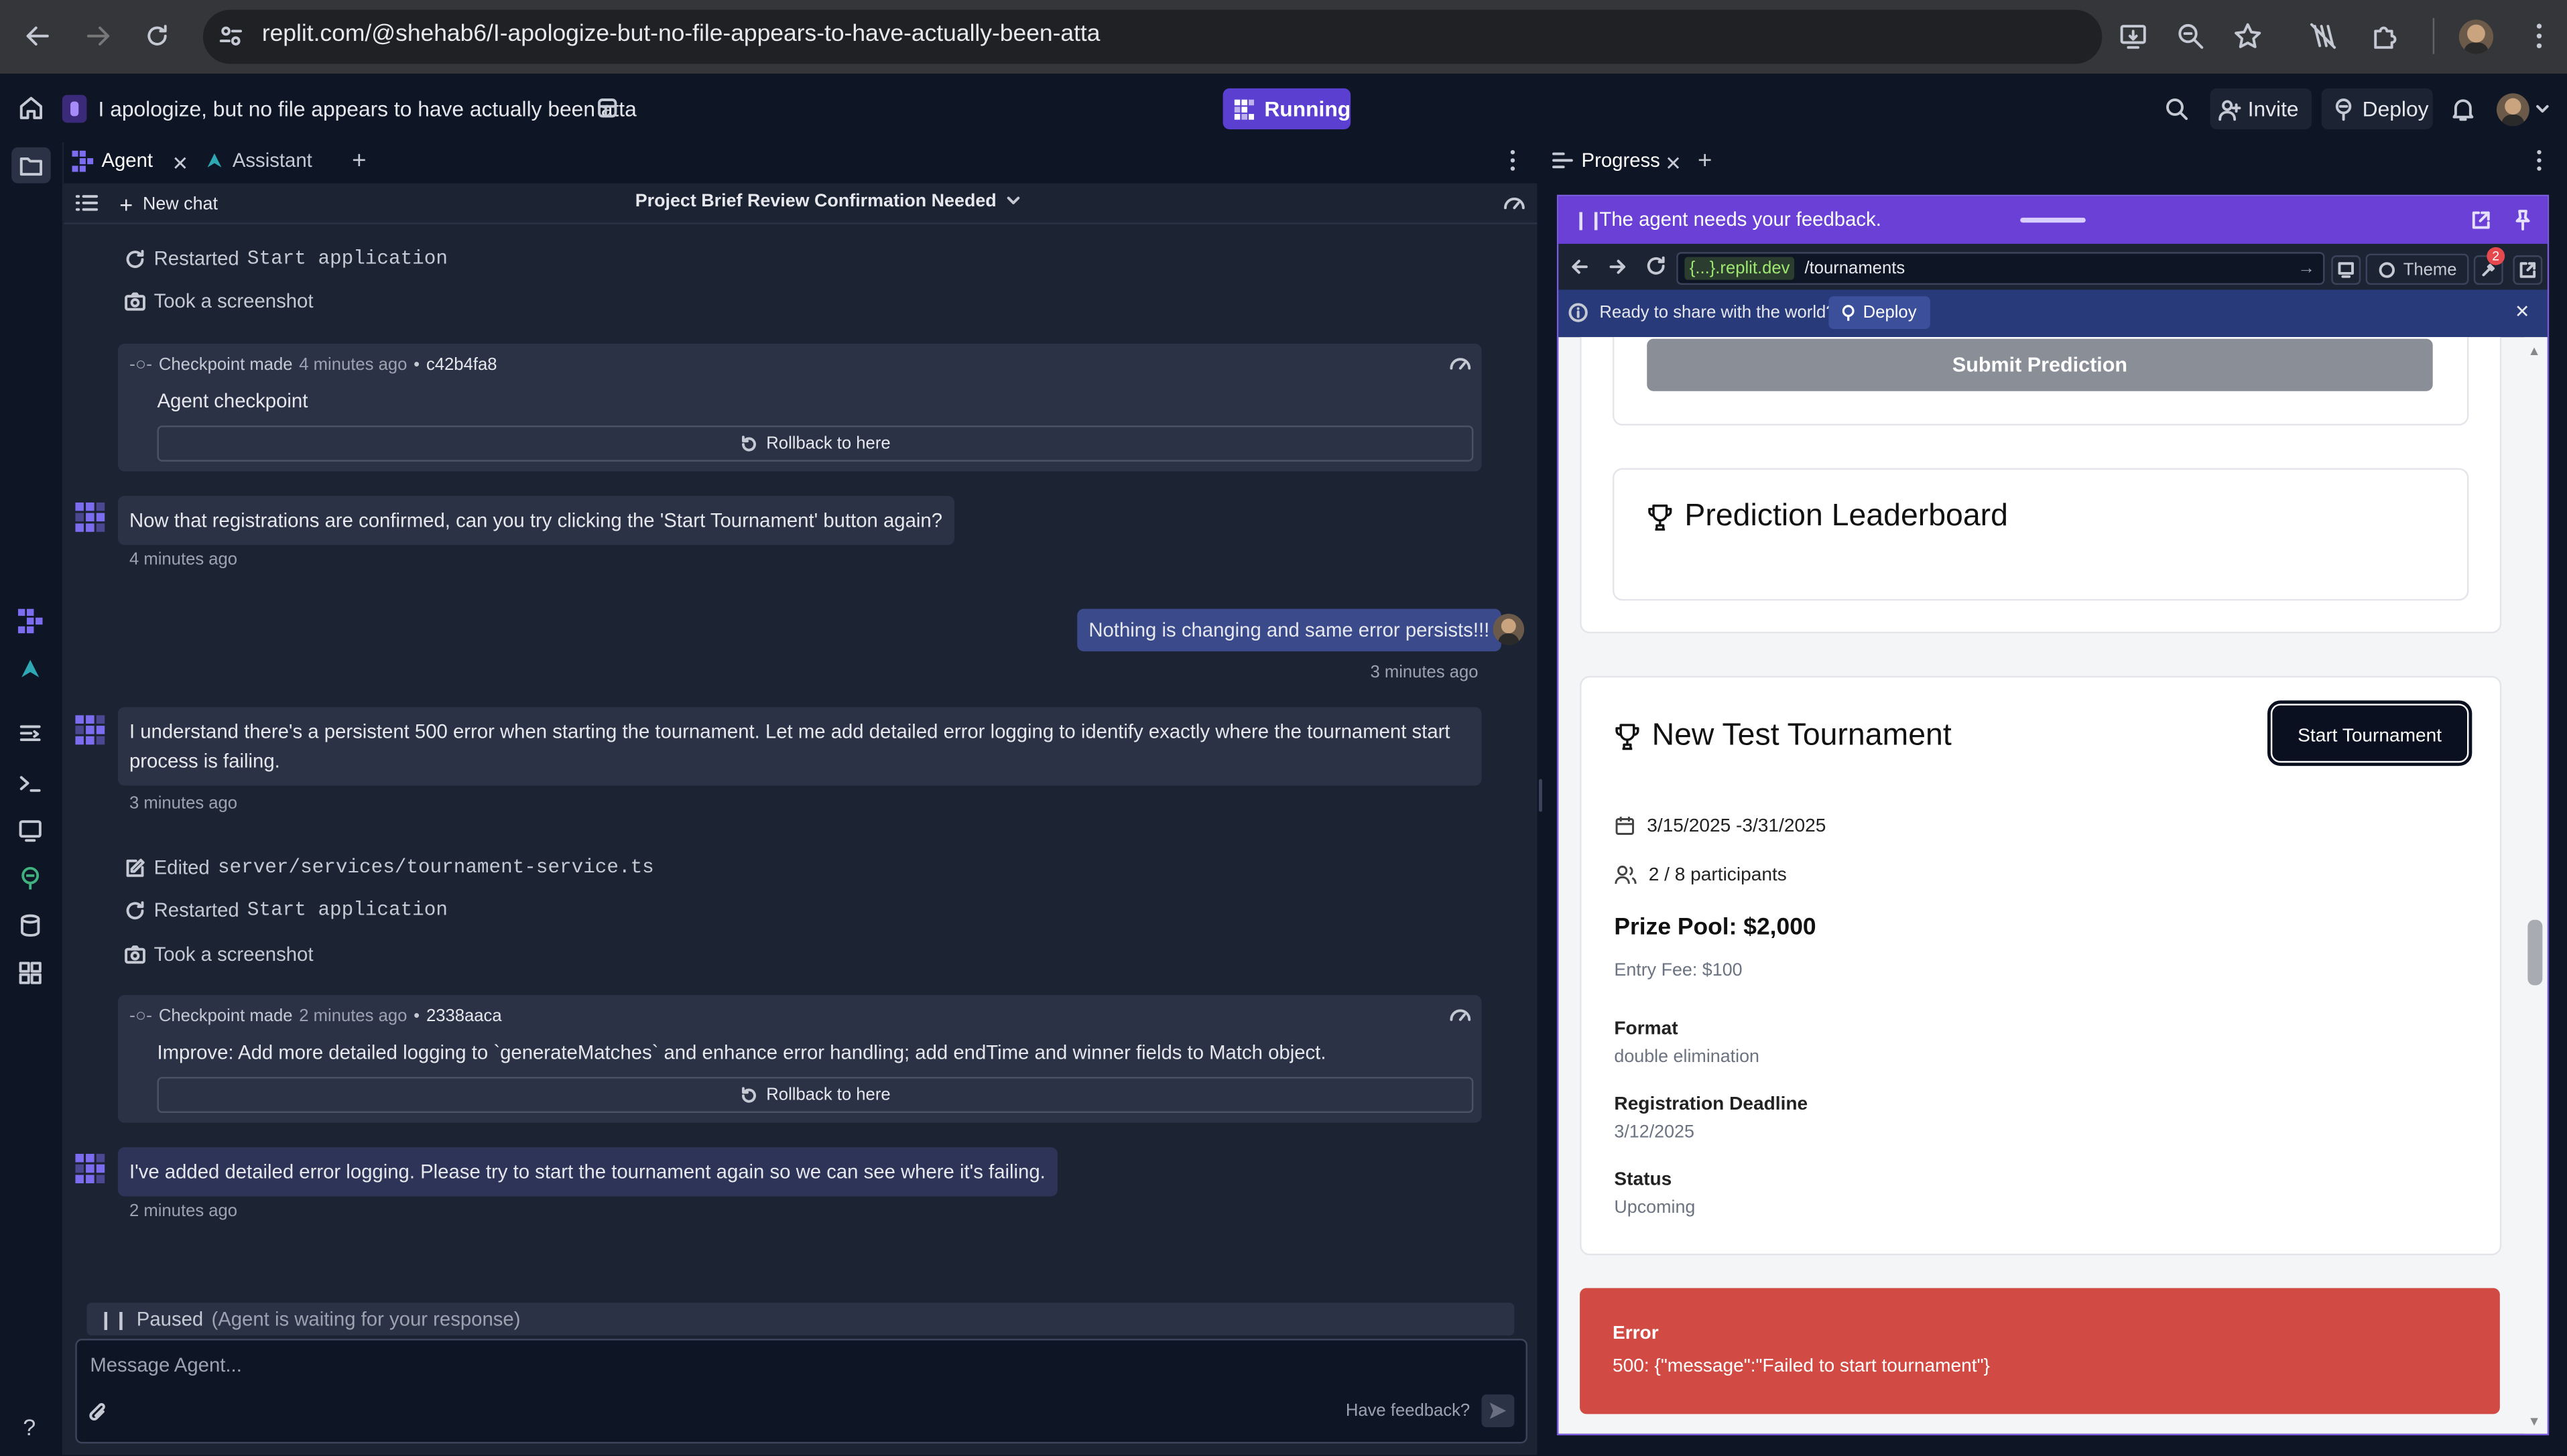 Image resolution: width=2567 pixels, height=1456 pixels. I want to click on forward-icon, so click(98, 36).